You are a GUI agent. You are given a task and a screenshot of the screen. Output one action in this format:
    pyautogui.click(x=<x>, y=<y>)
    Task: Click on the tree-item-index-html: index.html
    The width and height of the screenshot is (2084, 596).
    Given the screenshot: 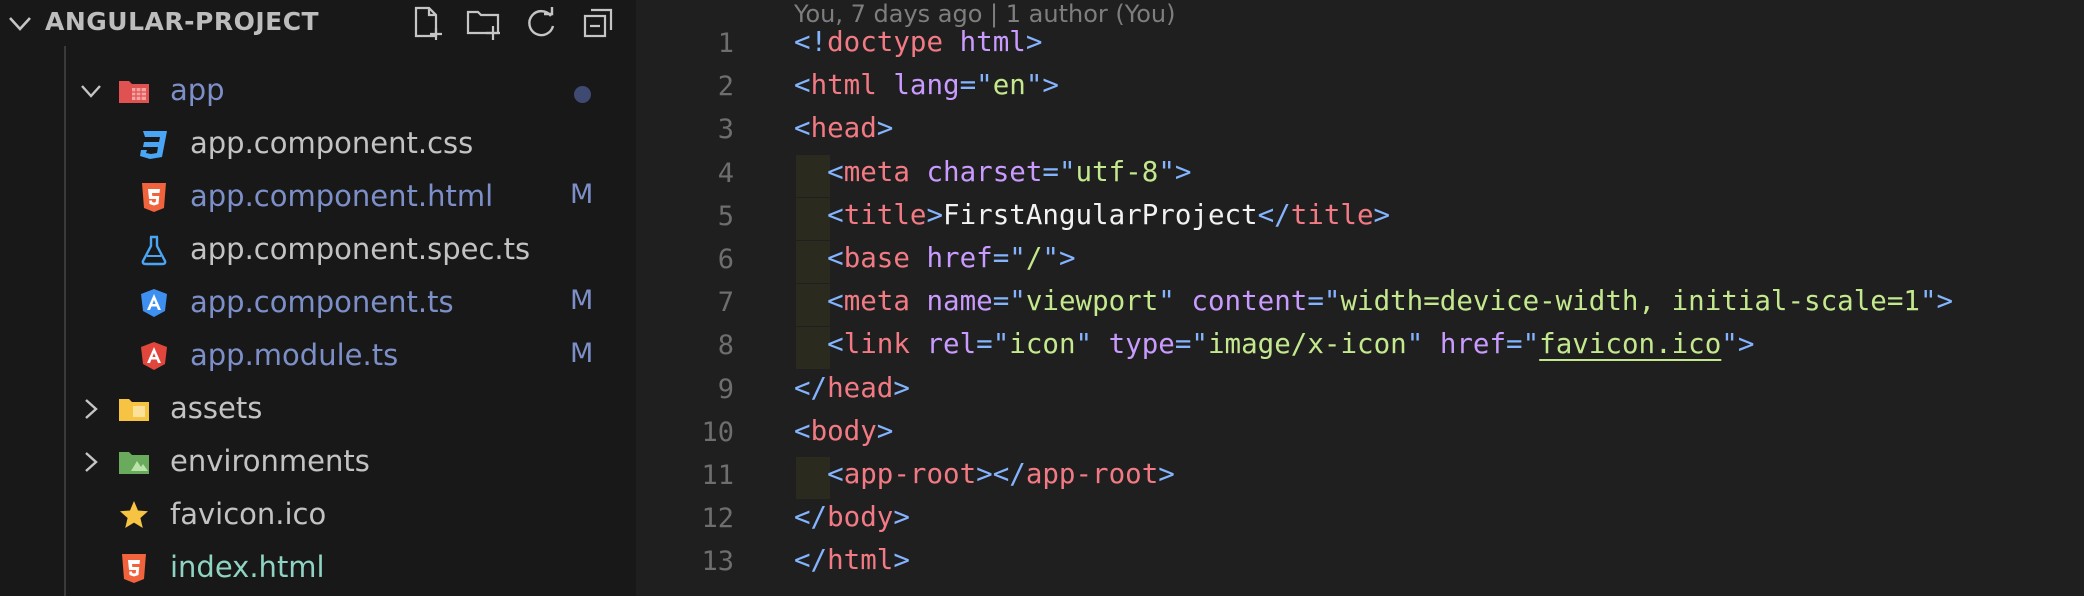 What is the action you would take?
    pyautogui.click(x=318, y=567)
    